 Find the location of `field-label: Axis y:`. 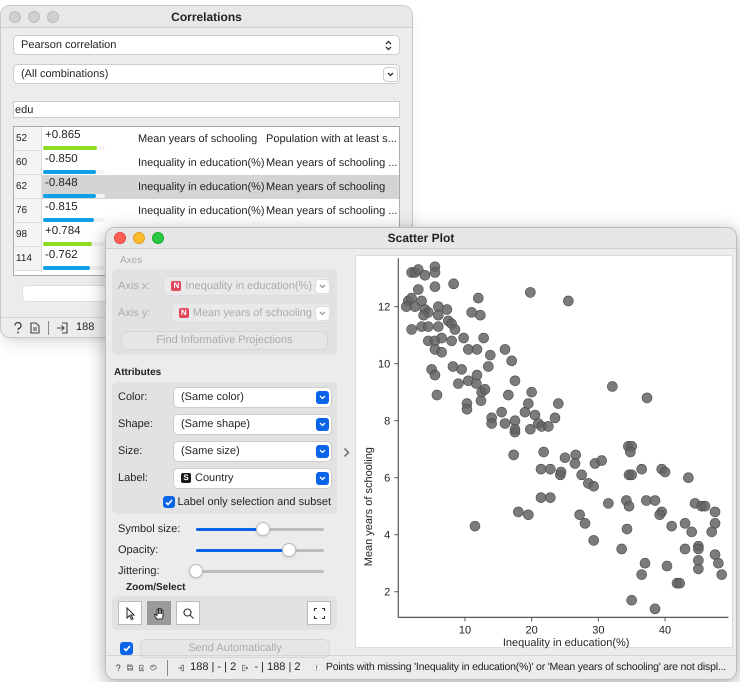

field-label: Axis y: is located at coordinates (135, 313).